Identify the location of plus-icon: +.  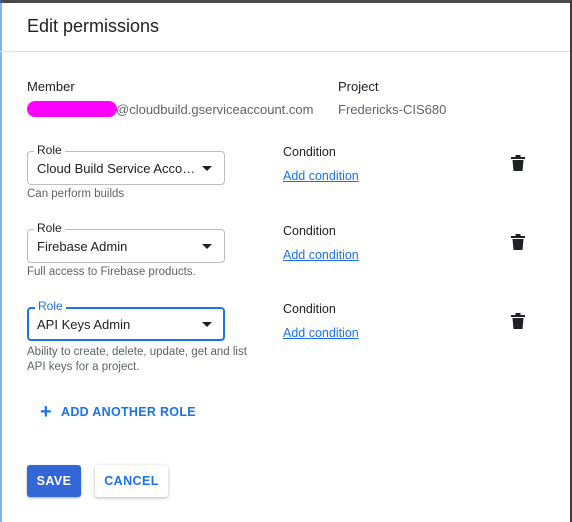
(46, 412).